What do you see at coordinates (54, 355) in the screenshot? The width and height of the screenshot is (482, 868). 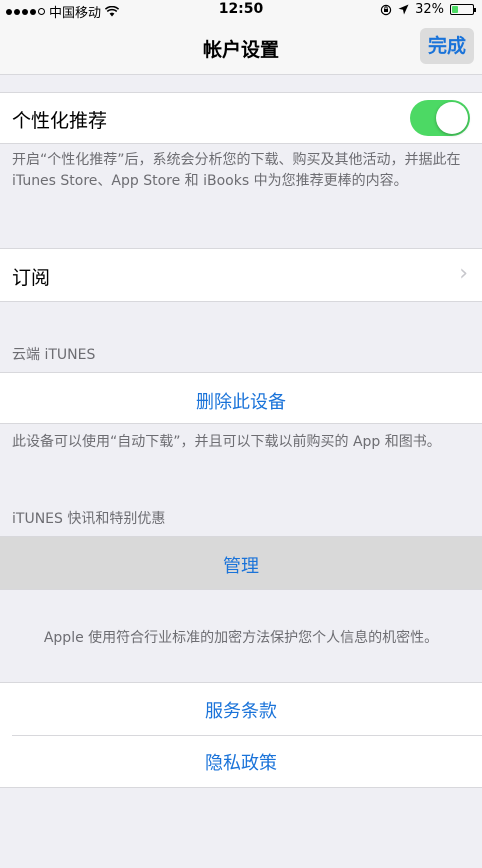 I see `cloud-itunes-header: 云端 iTUNES` at bounding box center [54, 355].